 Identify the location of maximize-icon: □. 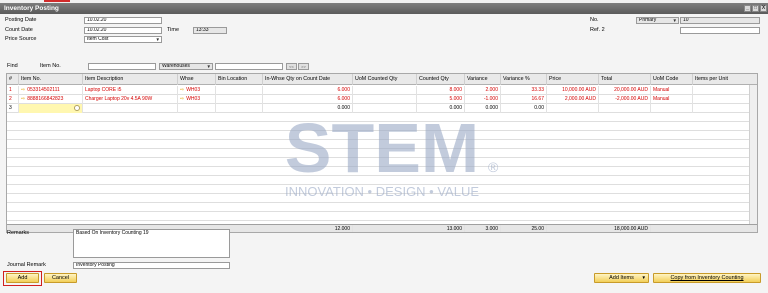
(755, 8).